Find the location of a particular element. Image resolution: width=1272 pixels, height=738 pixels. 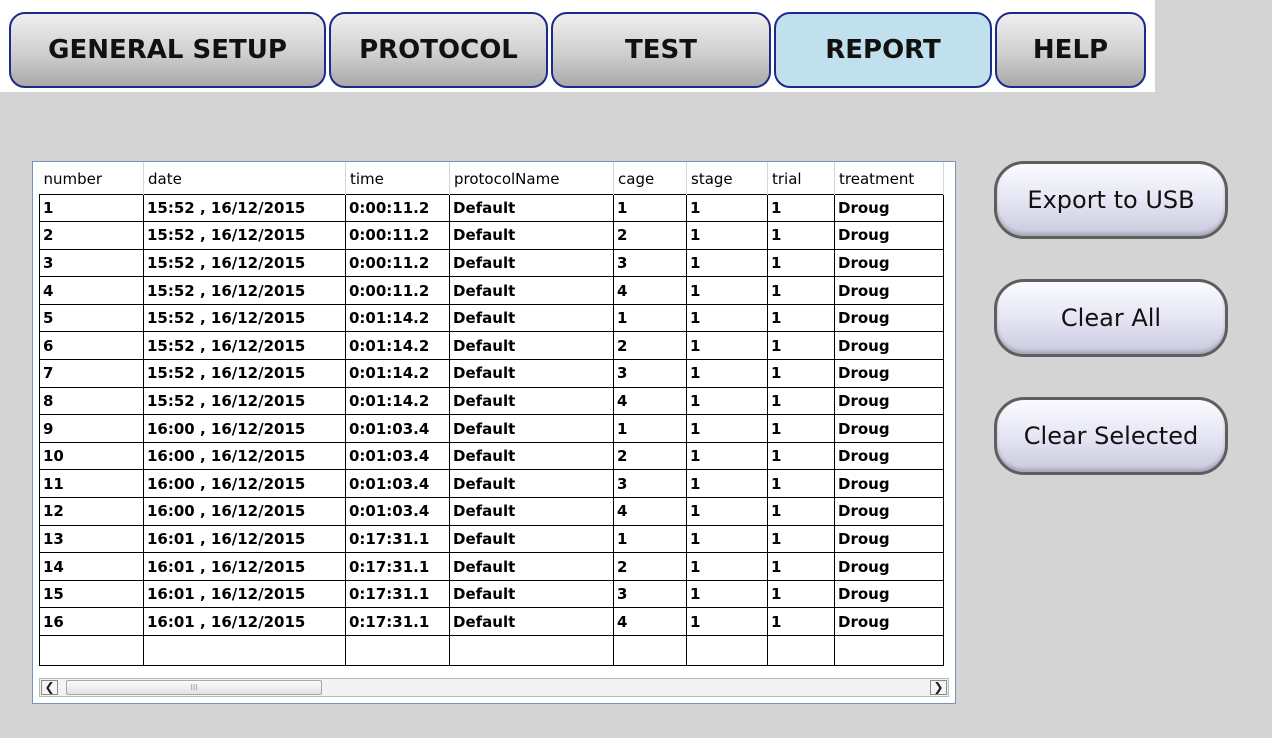

cell-number: 5 is located at coordinates (91, 318).